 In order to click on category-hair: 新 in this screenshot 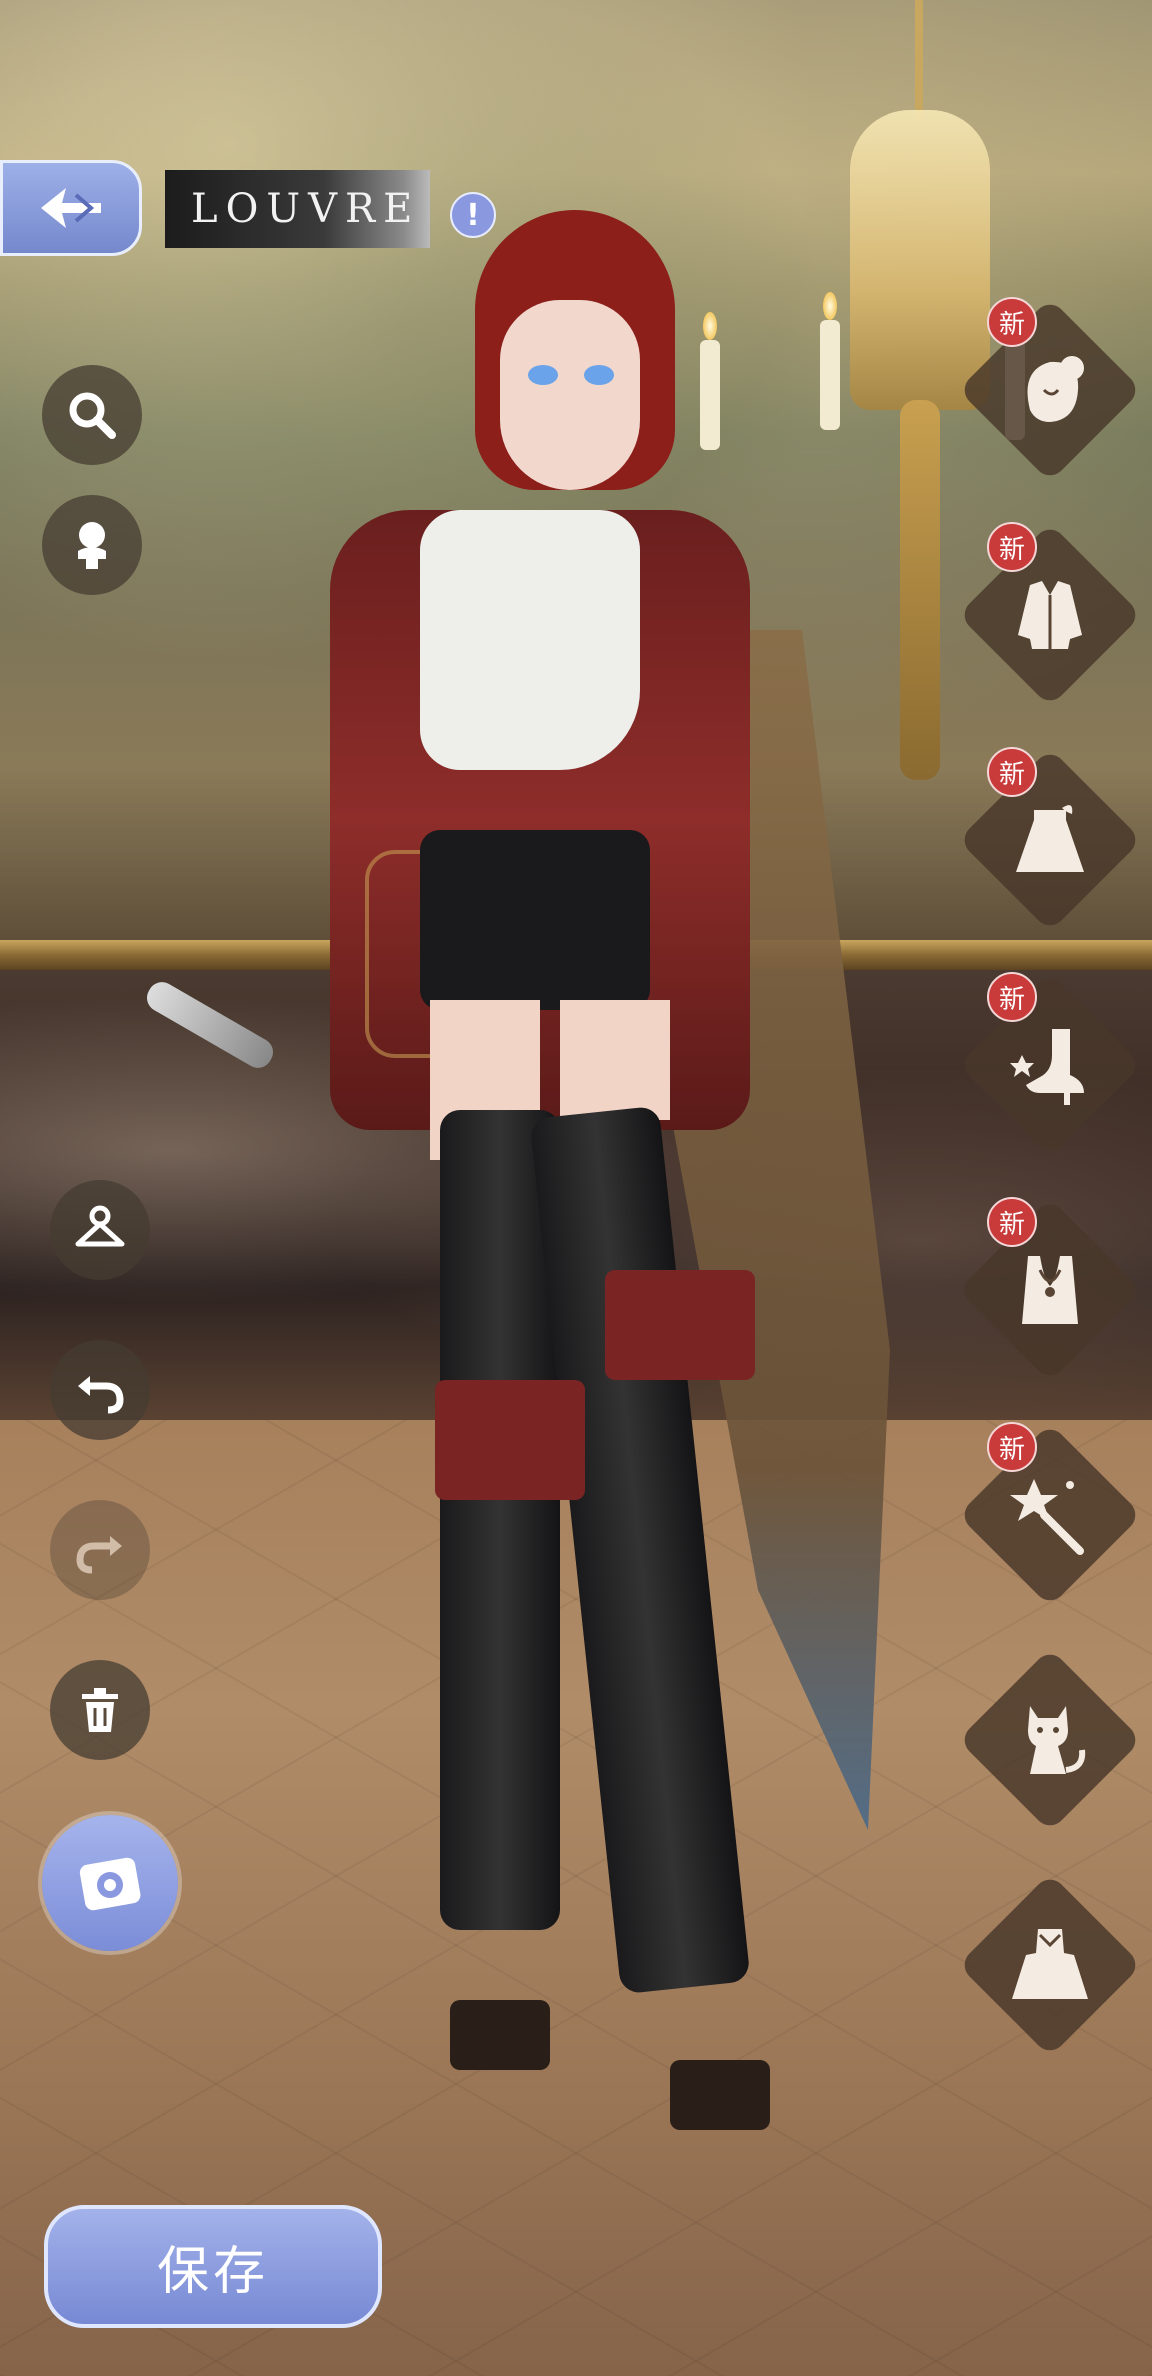, I will do `click(1050, 389)`.